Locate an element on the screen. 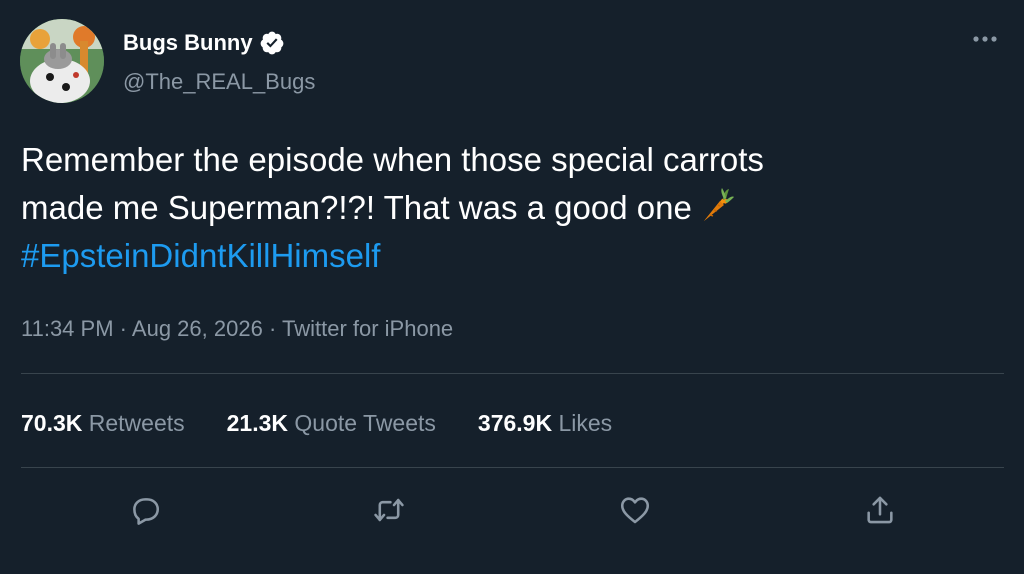 Image resolution: width=1024 pixels, height=574 pixels. verified-badge-icon is located at coordinates (272, 43).